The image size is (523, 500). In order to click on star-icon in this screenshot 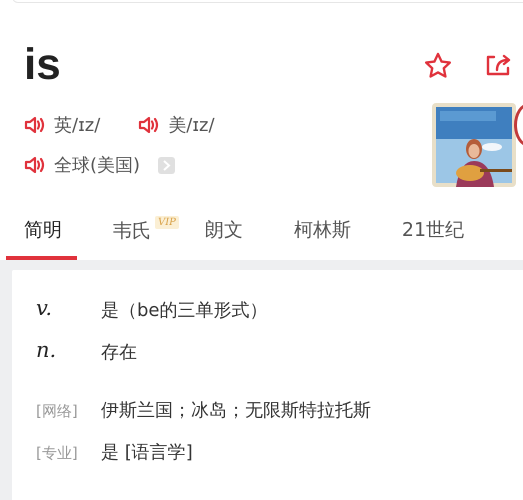, I will do `click(438, 65)`.